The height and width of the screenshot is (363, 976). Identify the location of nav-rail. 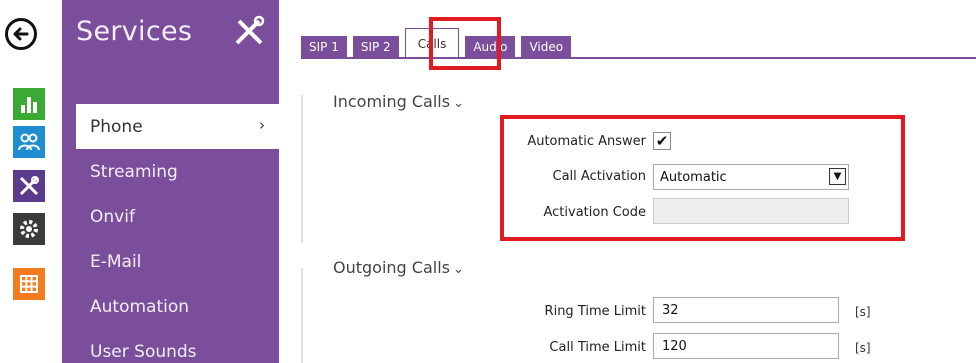
(25, 181).